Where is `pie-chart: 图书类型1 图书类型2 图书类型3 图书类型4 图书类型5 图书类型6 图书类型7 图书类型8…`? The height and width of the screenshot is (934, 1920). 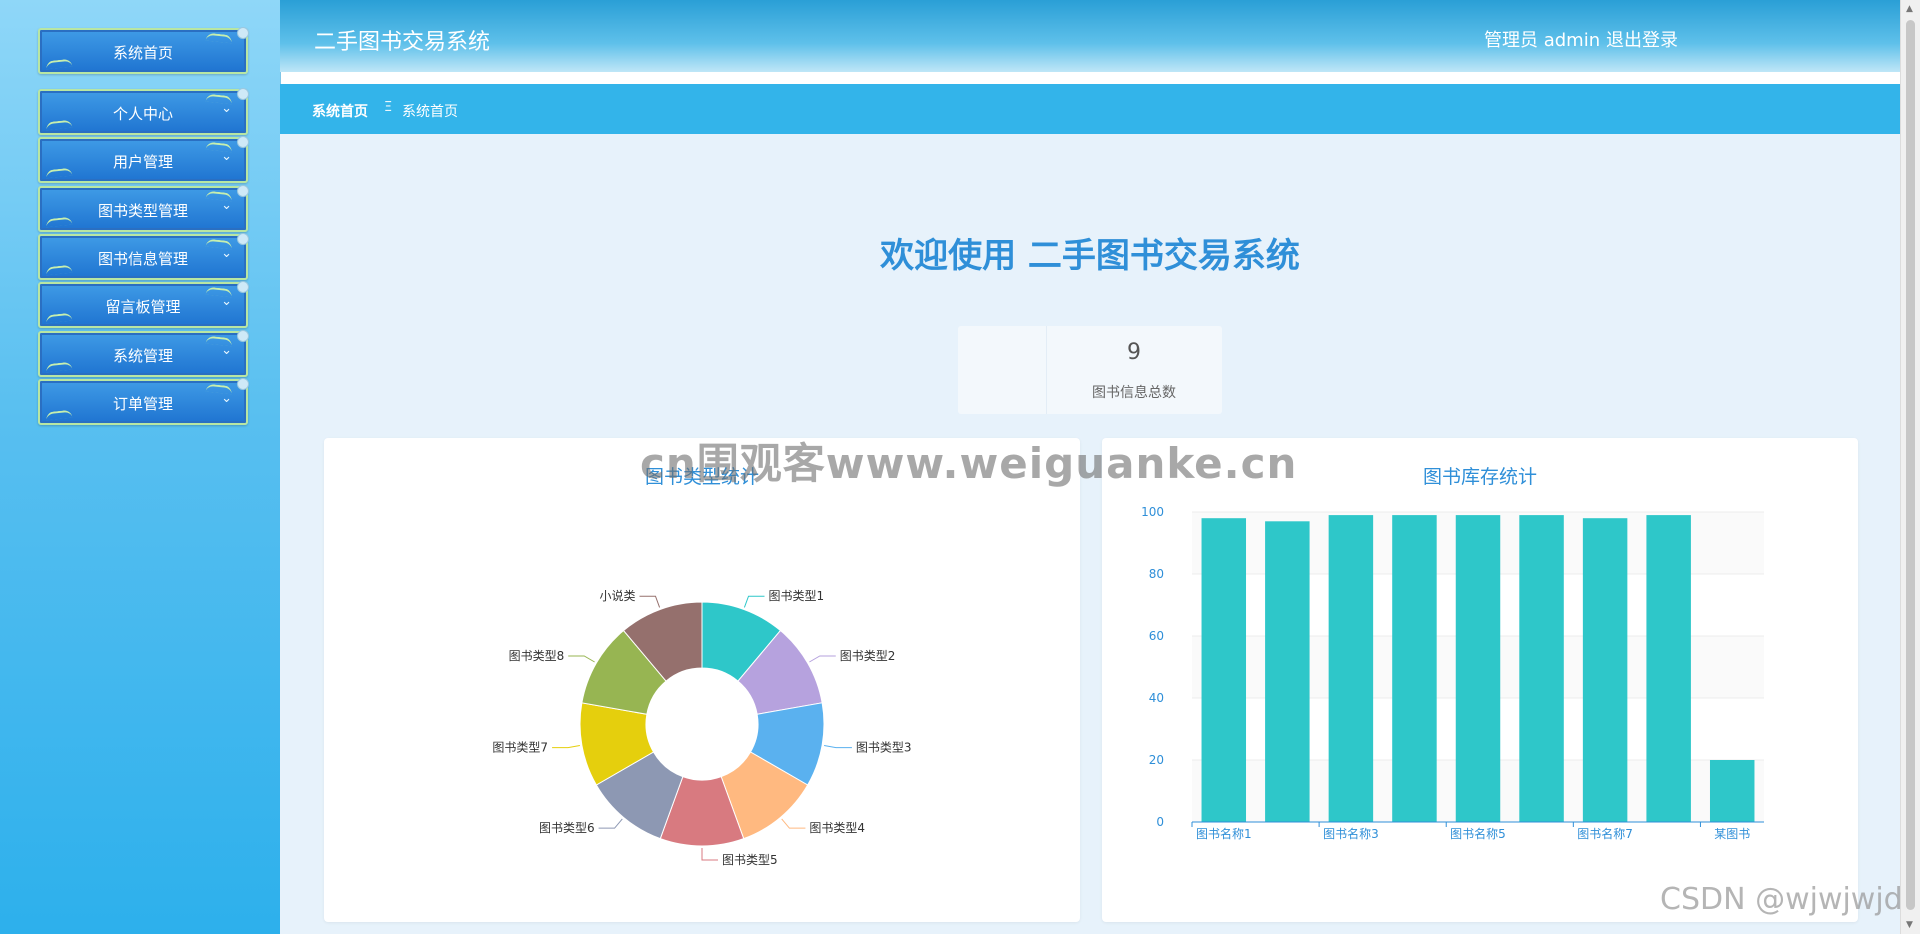 pie-chart: 图书类型1 图书类型2 图书类型3 图书类型4 图书类型5 图书类型6 图书类型7 图书类型8… is located at coordinates (702, 727).